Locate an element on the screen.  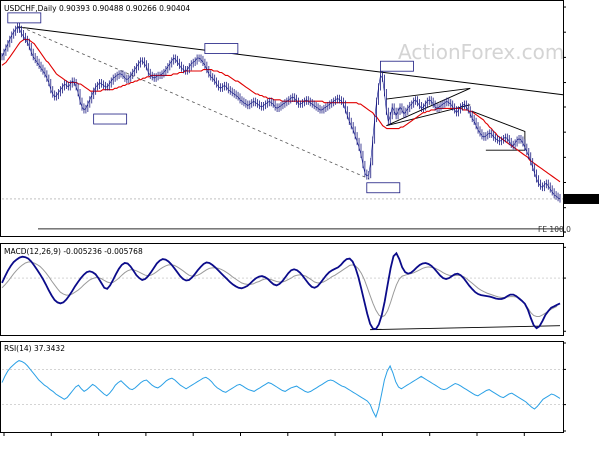
macd-header: MACD(12,26,9) -0.005236 -0.005768 is located at coordinates (73, 251).